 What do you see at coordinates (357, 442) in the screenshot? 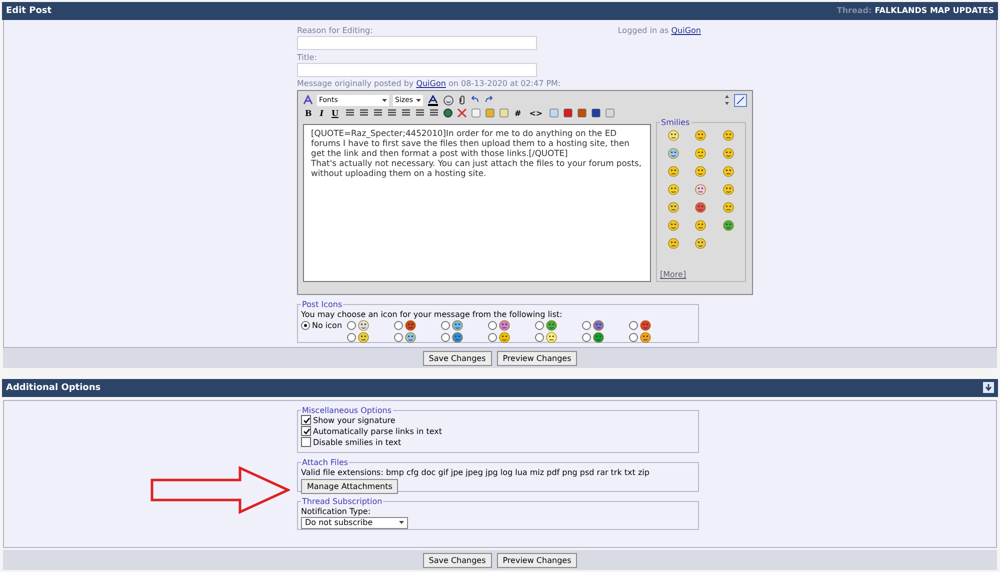
I see `checkbox-label: Disable smilies in text` at bounding box center [357, 442].